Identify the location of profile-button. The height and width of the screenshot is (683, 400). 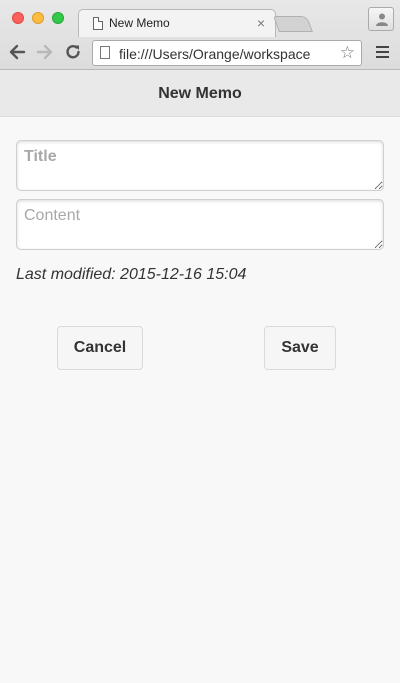
(381, 19).